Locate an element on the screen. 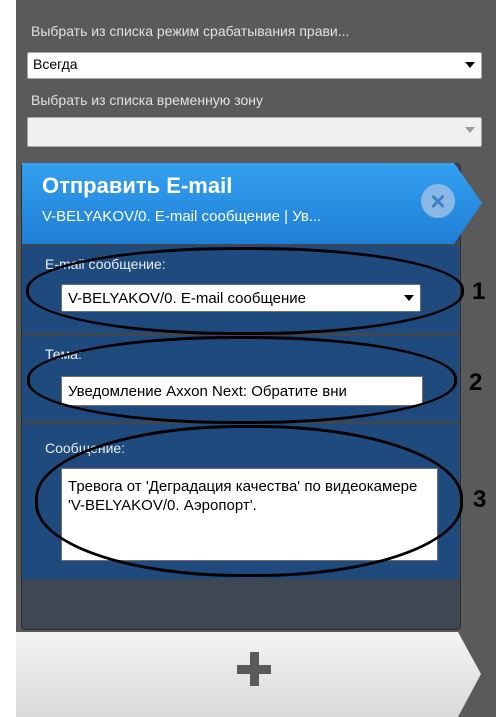 The height and width of the screenshot is (717, 504). annotation-number-1: 1 is located at coordinates (479, 291).